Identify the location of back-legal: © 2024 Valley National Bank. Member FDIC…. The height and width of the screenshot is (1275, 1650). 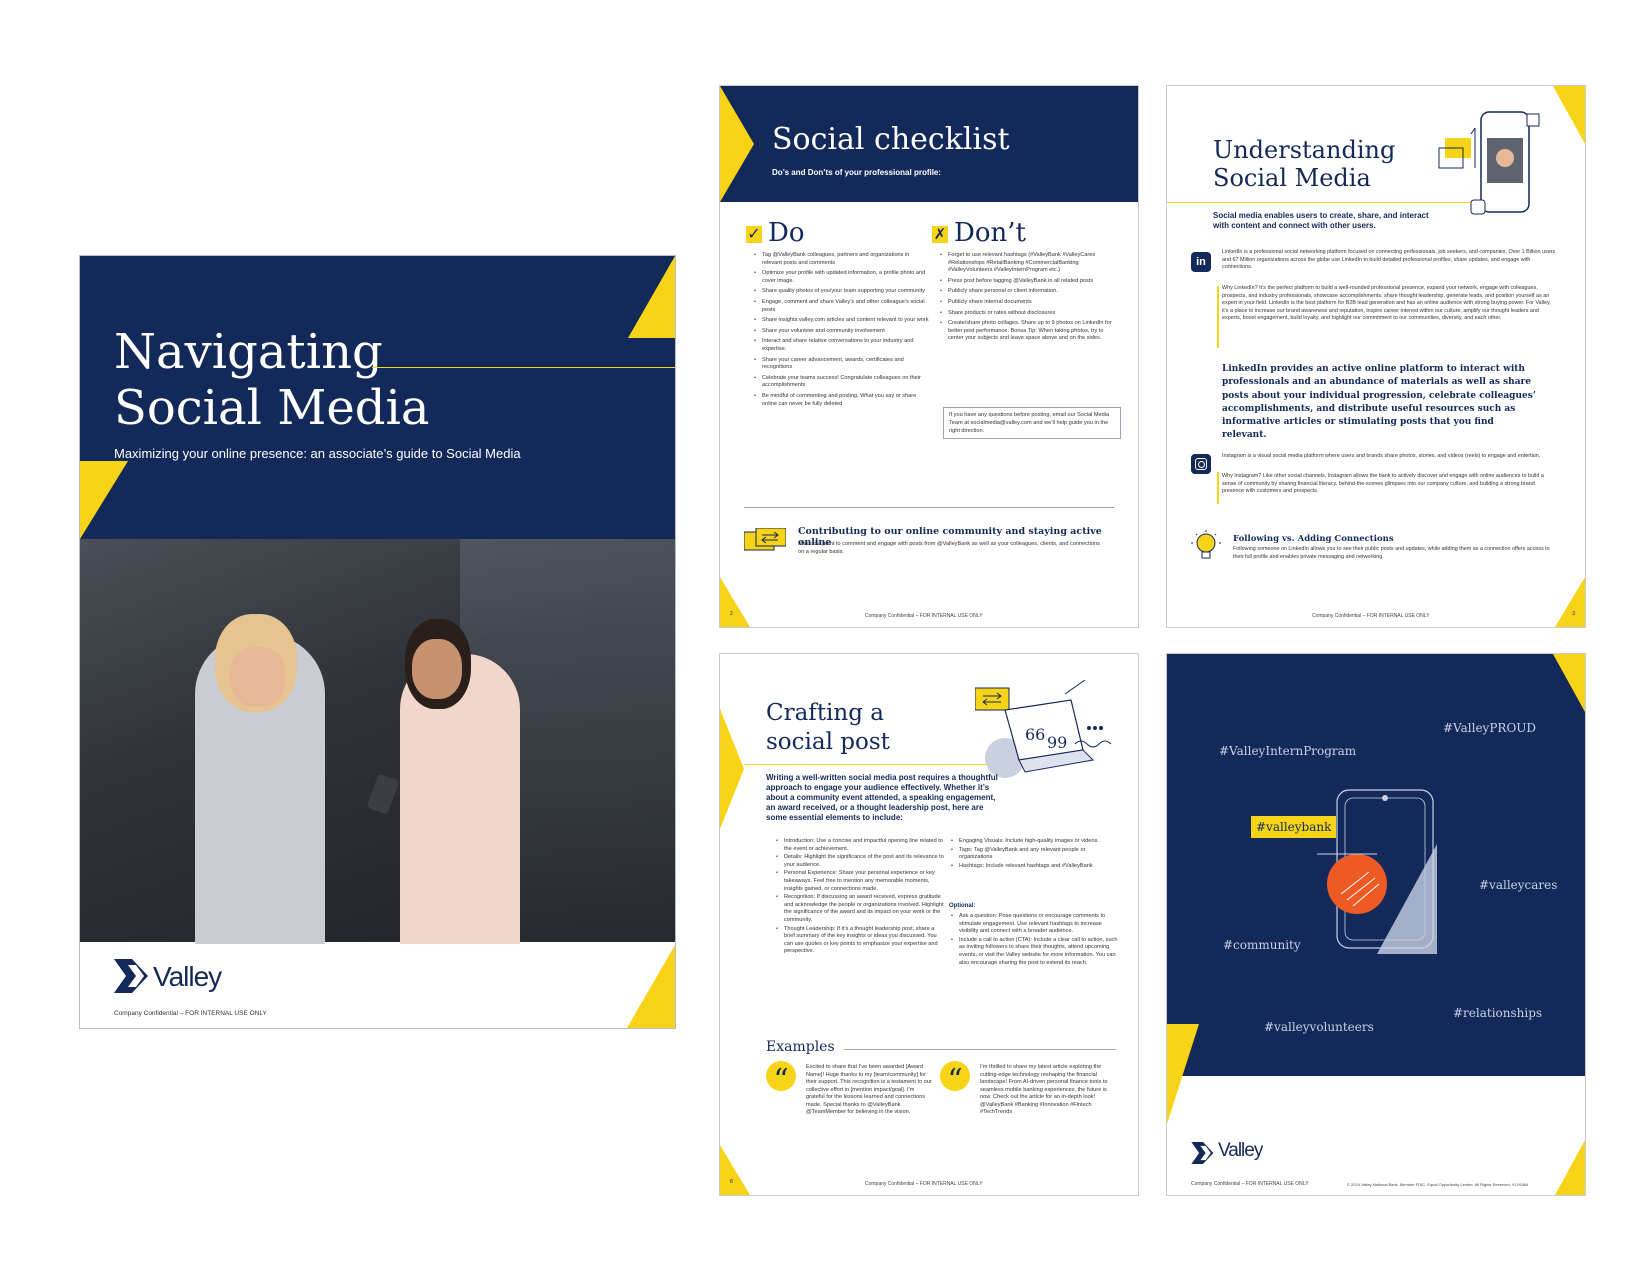
(1438, 1184).